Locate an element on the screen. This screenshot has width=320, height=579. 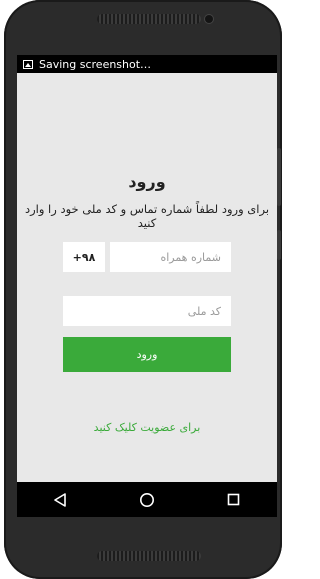
bottom-speaker-grille is located at coordinates (149, 556).